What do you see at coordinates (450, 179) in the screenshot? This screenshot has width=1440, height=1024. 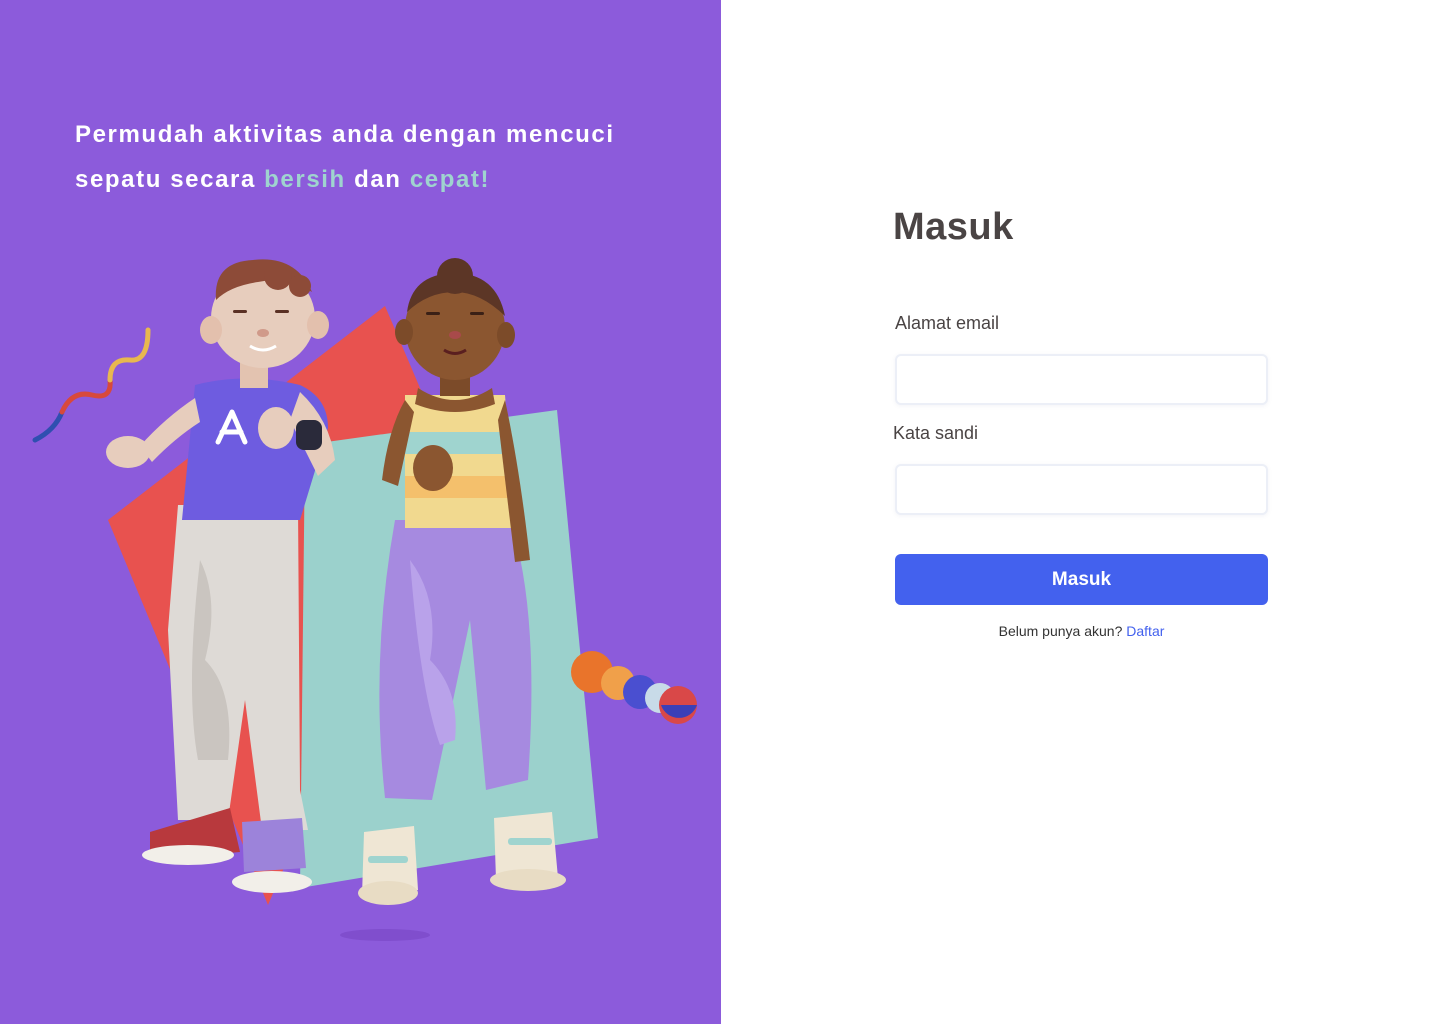 I see `tagline-highlight-fast: cepat!` at bounding box center [450, 179].